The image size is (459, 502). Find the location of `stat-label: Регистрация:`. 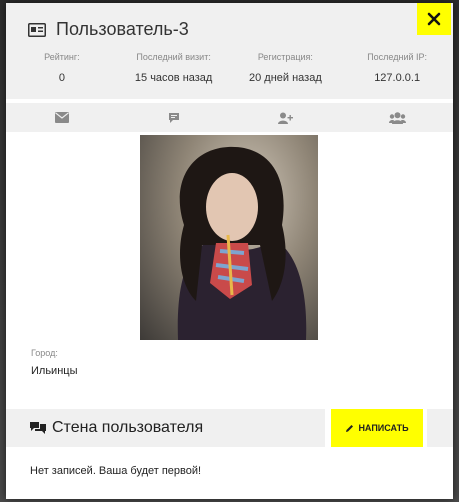

stat-label: Регистрация: is located at coordinates (285, 57).